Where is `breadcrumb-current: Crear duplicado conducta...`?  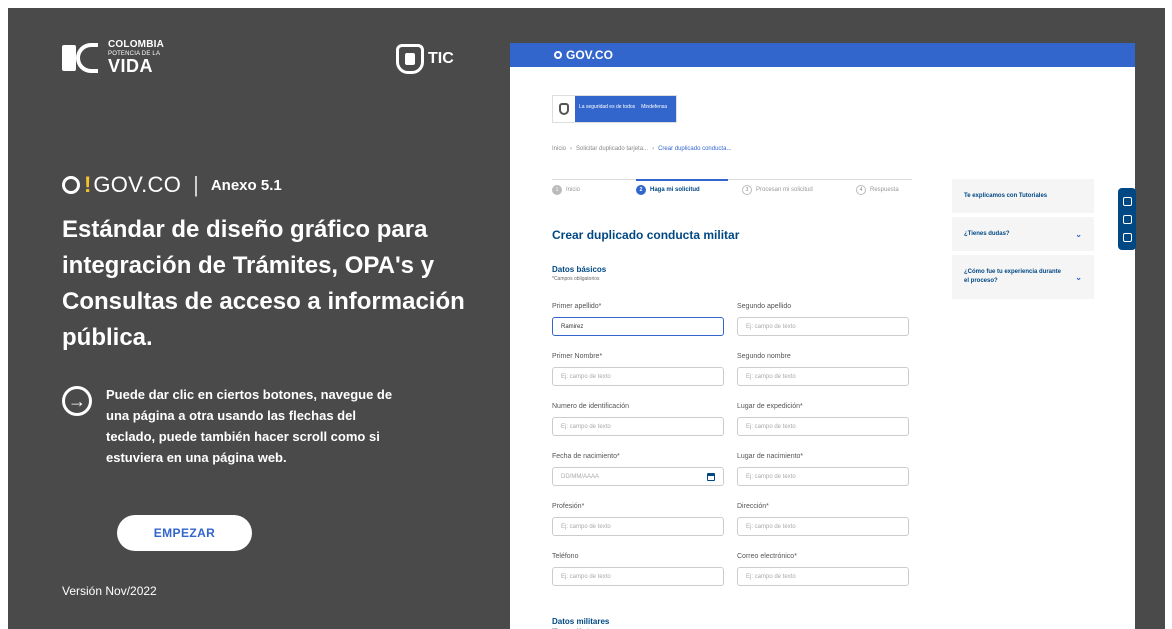 breadcrumb-current: Crear duplicado conducta... is located at coordinates (695, 149).